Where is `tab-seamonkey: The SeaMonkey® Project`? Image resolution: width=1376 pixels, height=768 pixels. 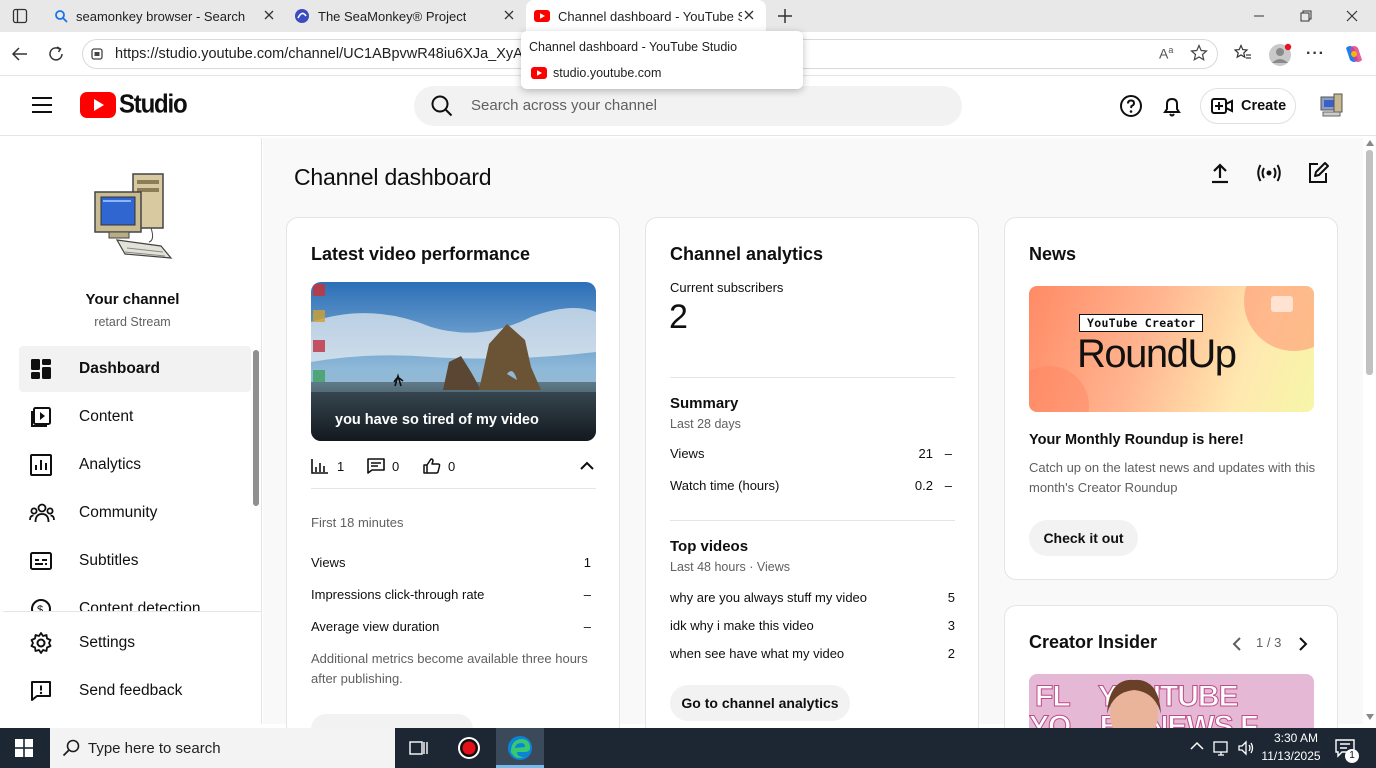
tab-seamonkey: The SeaMonkey® Project is located at coordinates (406, 16).